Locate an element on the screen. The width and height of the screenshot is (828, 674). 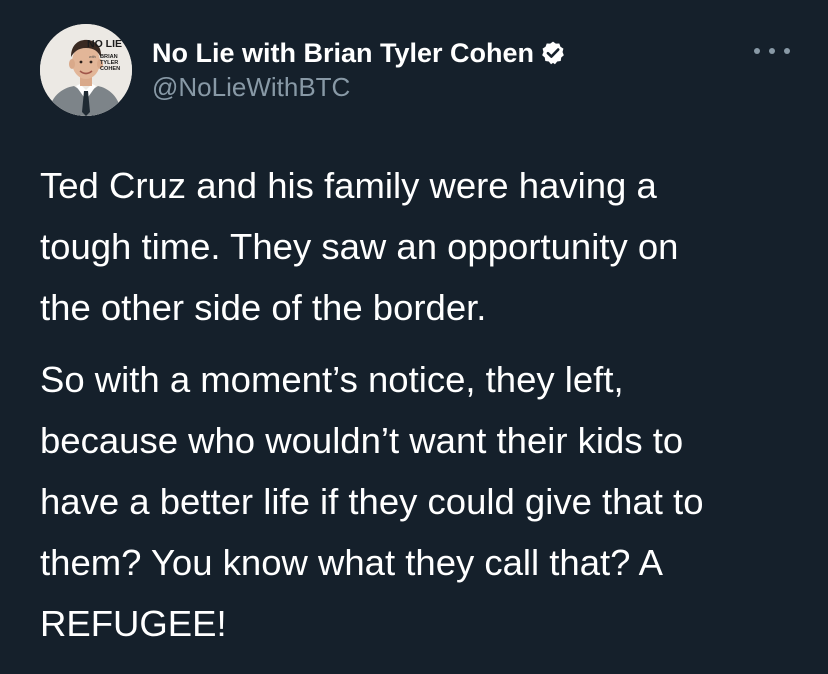
tweet-line: them? You know what they call that? A is located at coordinates (351, 562).